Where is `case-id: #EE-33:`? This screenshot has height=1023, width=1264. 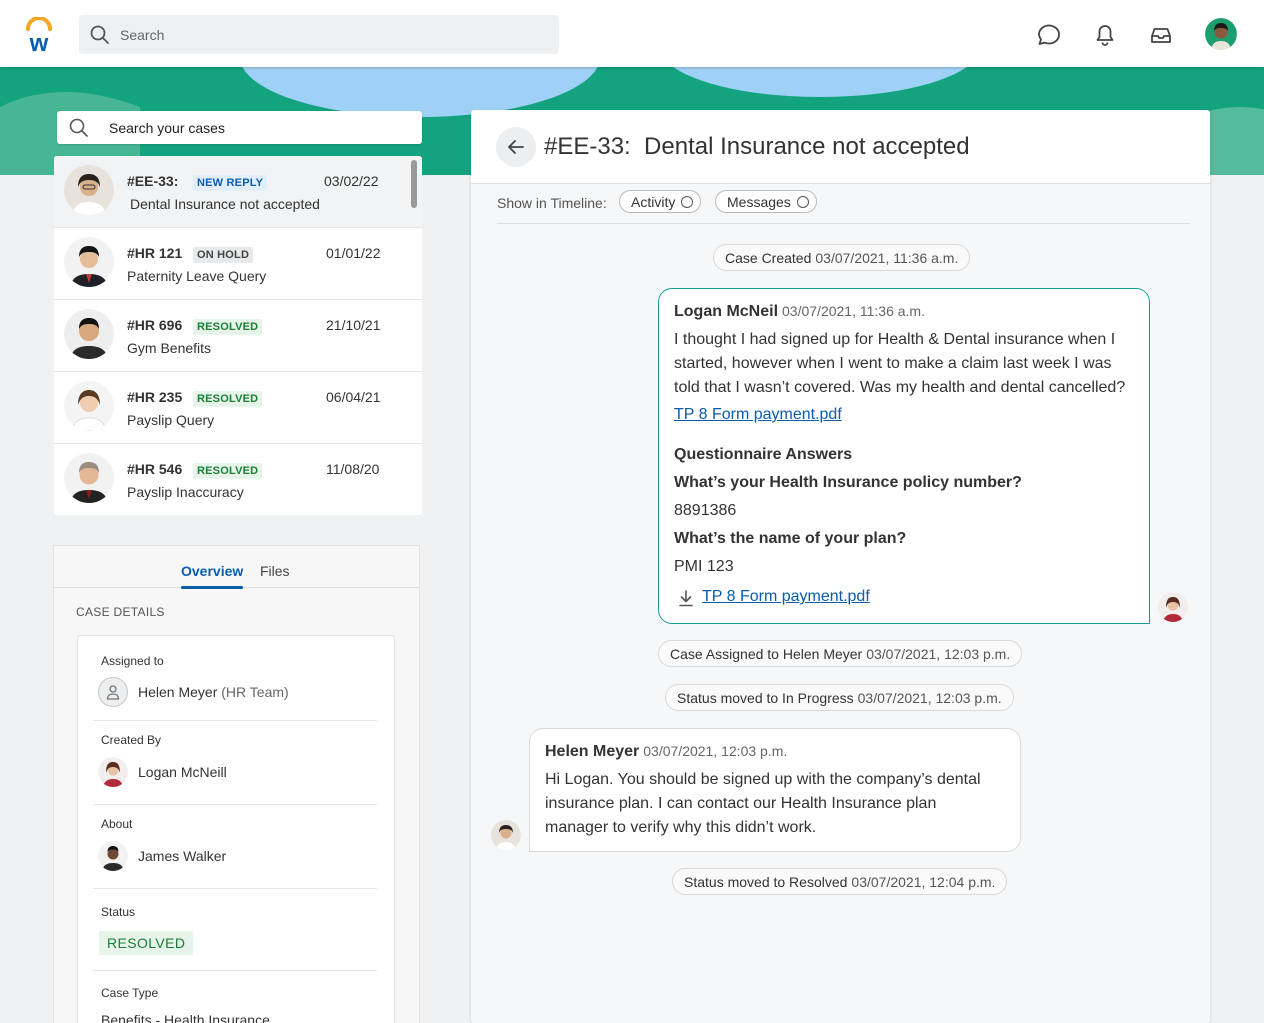 case-id: #EE-33: is located at coordinates (153, 181).